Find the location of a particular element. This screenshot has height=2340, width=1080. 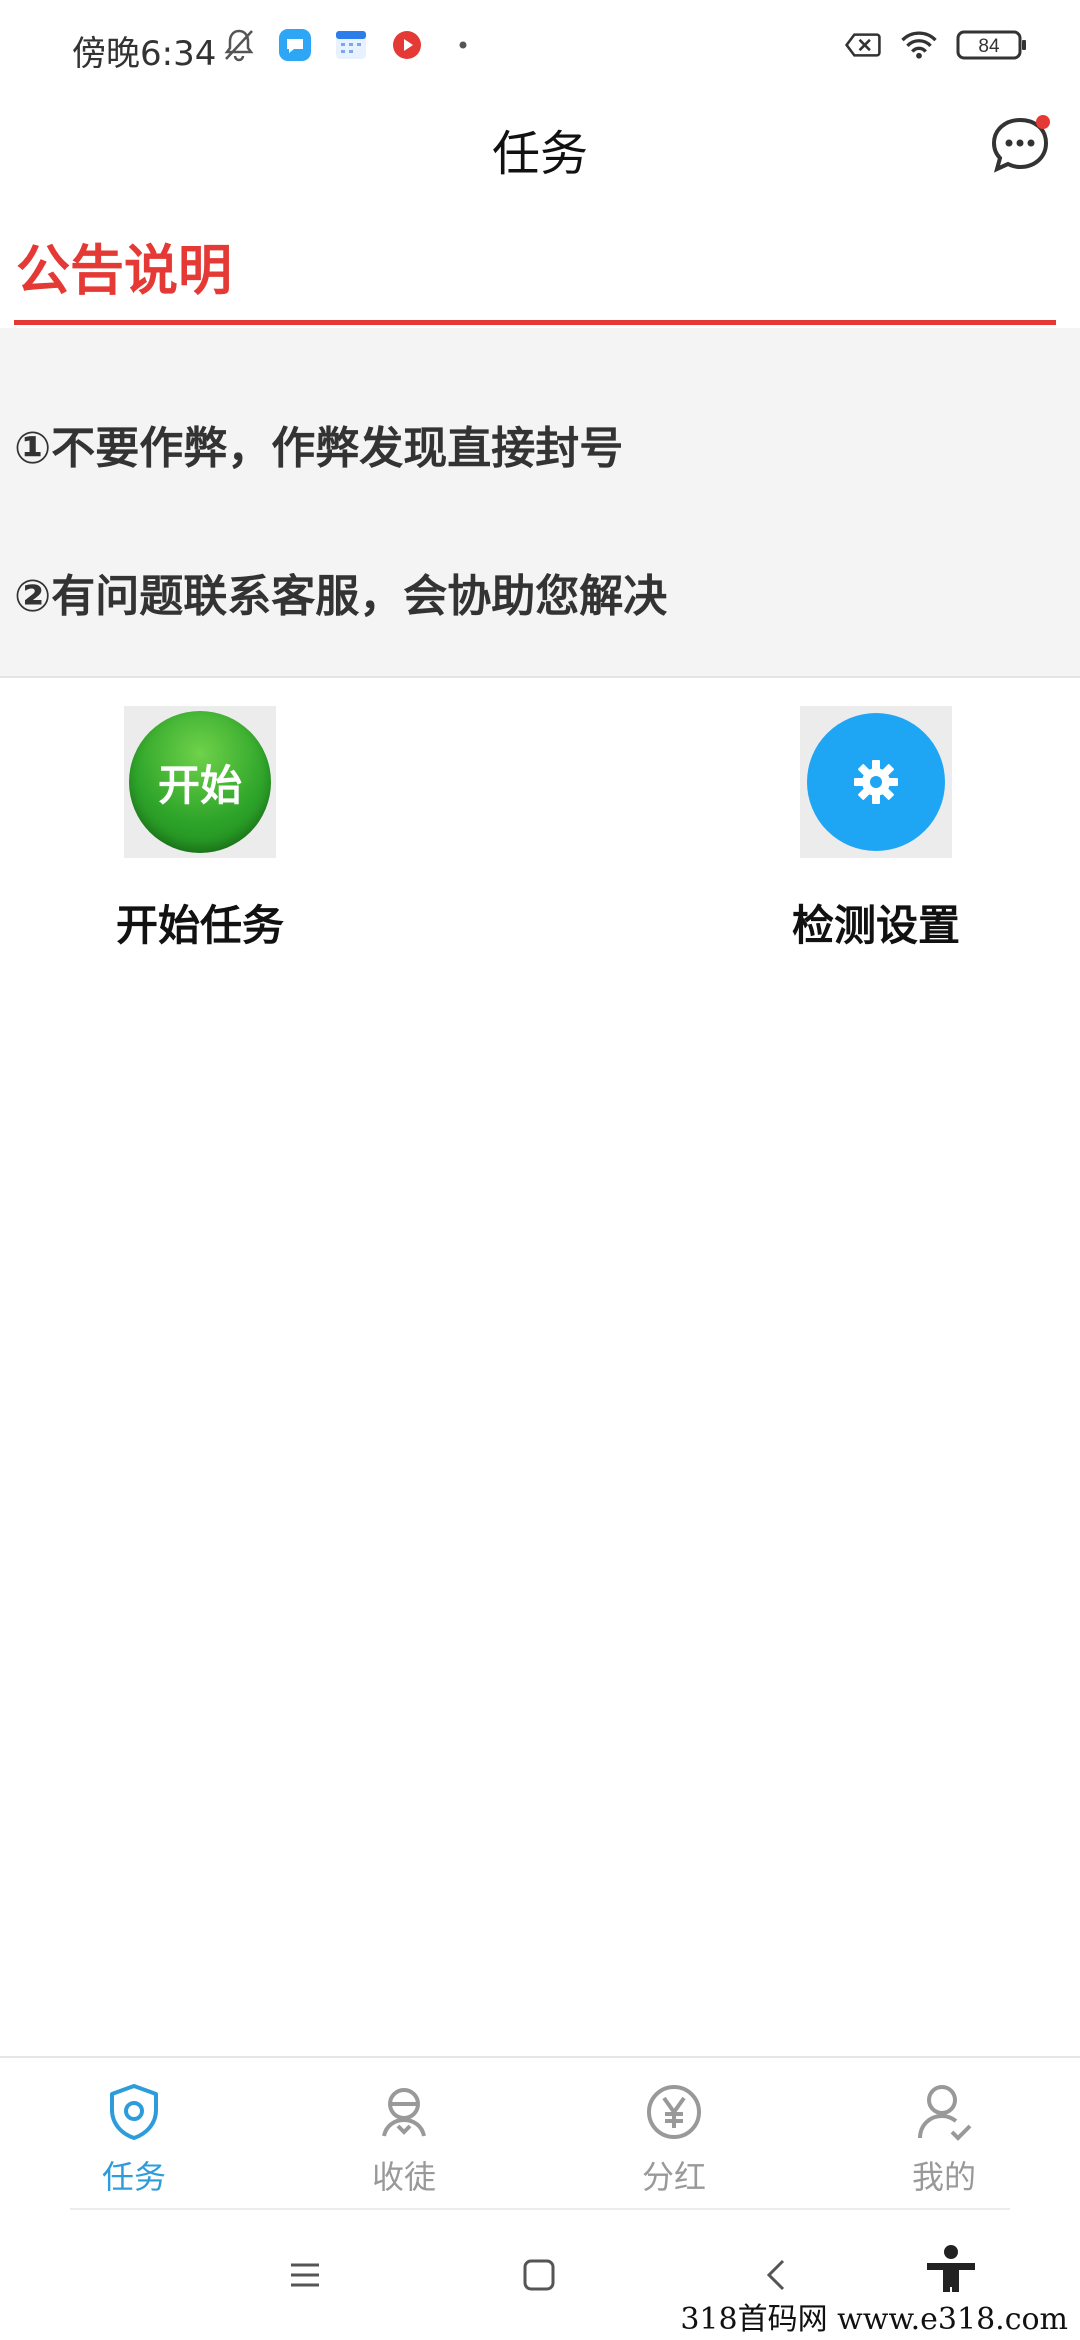

status-icons-right: 84 is located at coordinates (936, 45).